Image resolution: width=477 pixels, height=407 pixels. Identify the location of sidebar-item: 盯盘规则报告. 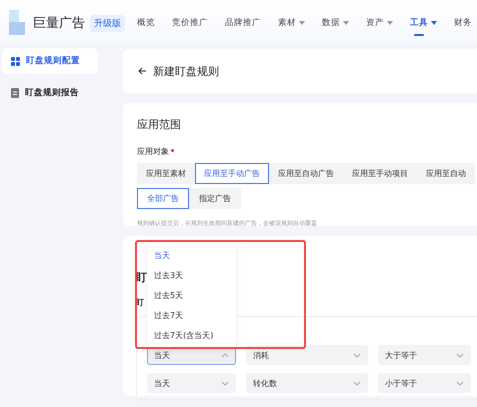
(50, 93).